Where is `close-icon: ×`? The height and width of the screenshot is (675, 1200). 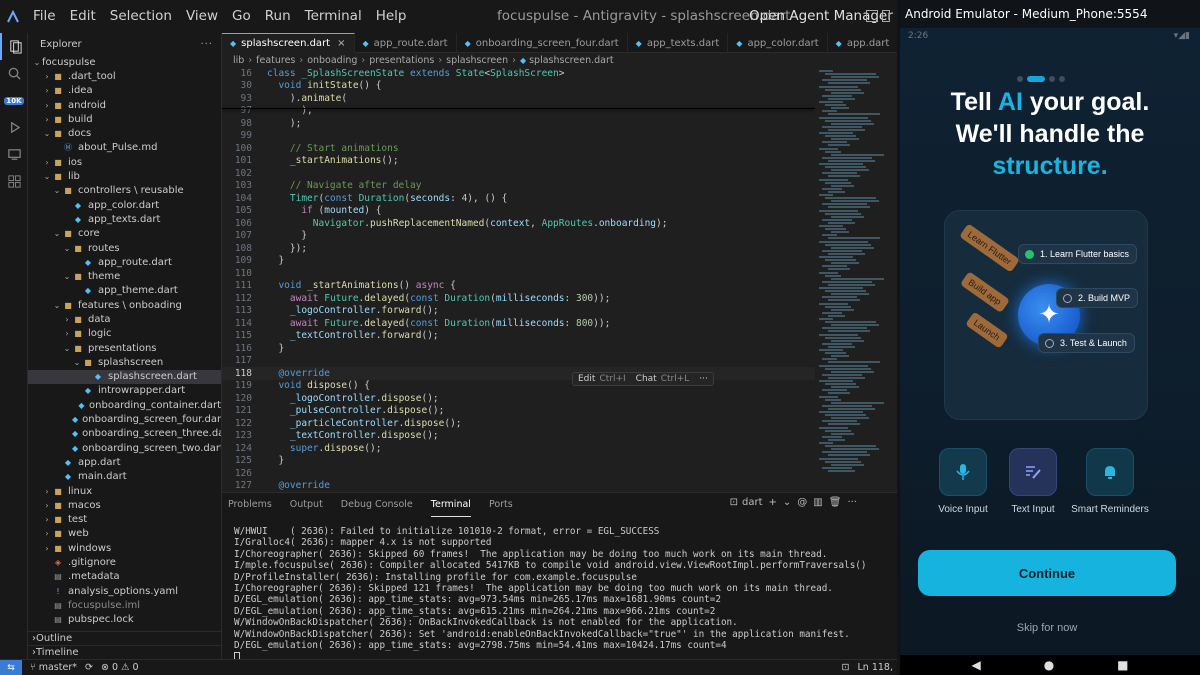 close-icon: × is located at coordinates (341, 43).